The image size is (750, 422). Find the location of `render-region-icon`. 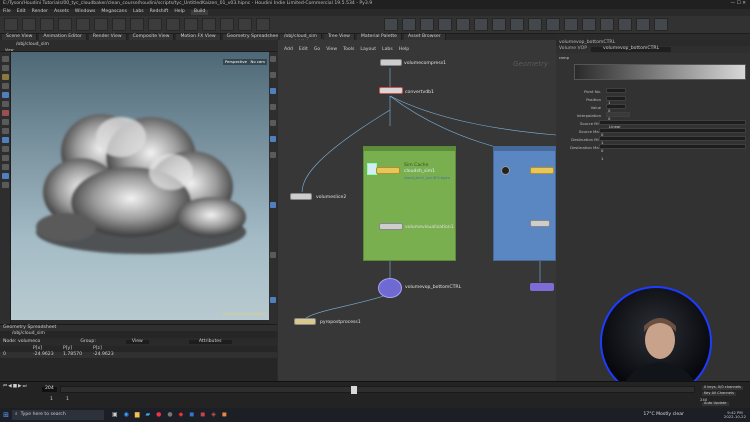

render-region-icon is located at coordinates (5, 167).